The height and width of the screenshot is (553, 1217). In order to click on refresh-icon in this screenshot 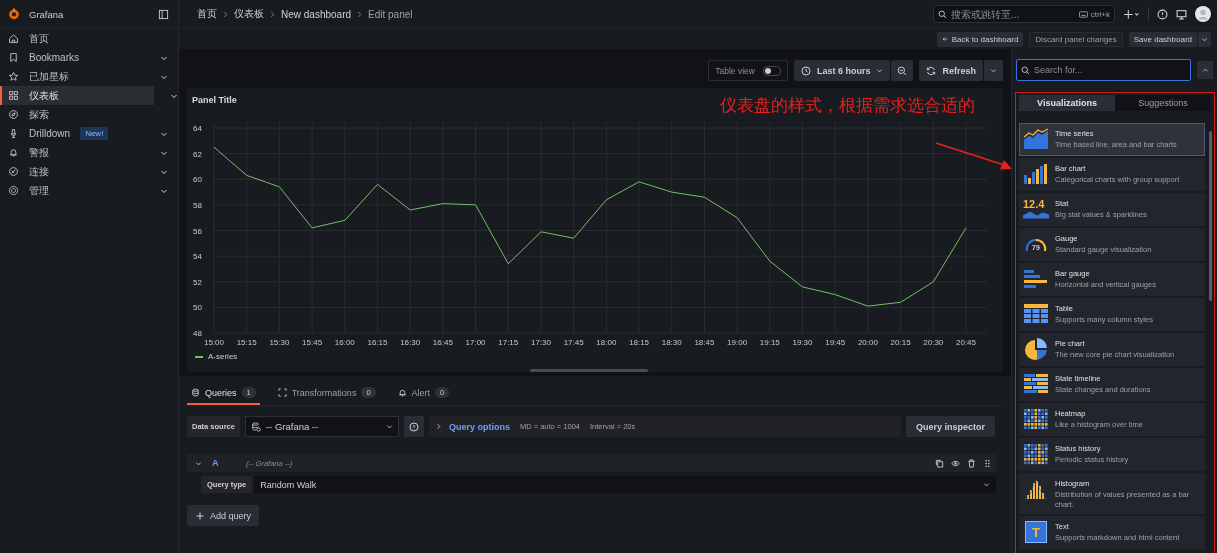, I will do `click(931, 70)`.